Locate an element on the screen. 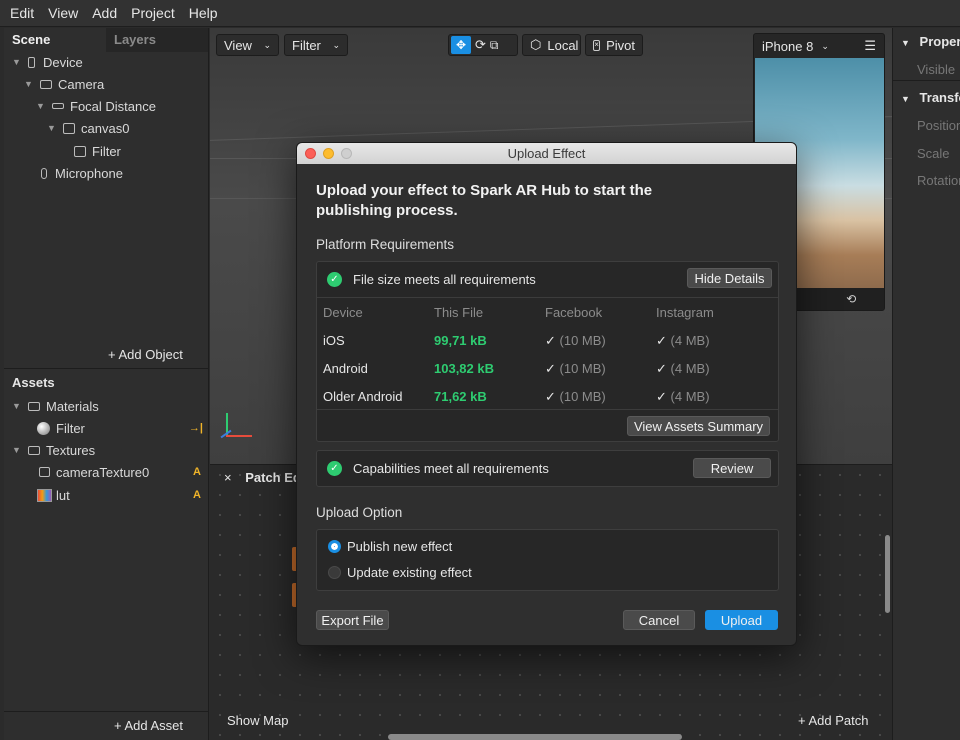  menu-view: View is located at coordinates (63, 13).